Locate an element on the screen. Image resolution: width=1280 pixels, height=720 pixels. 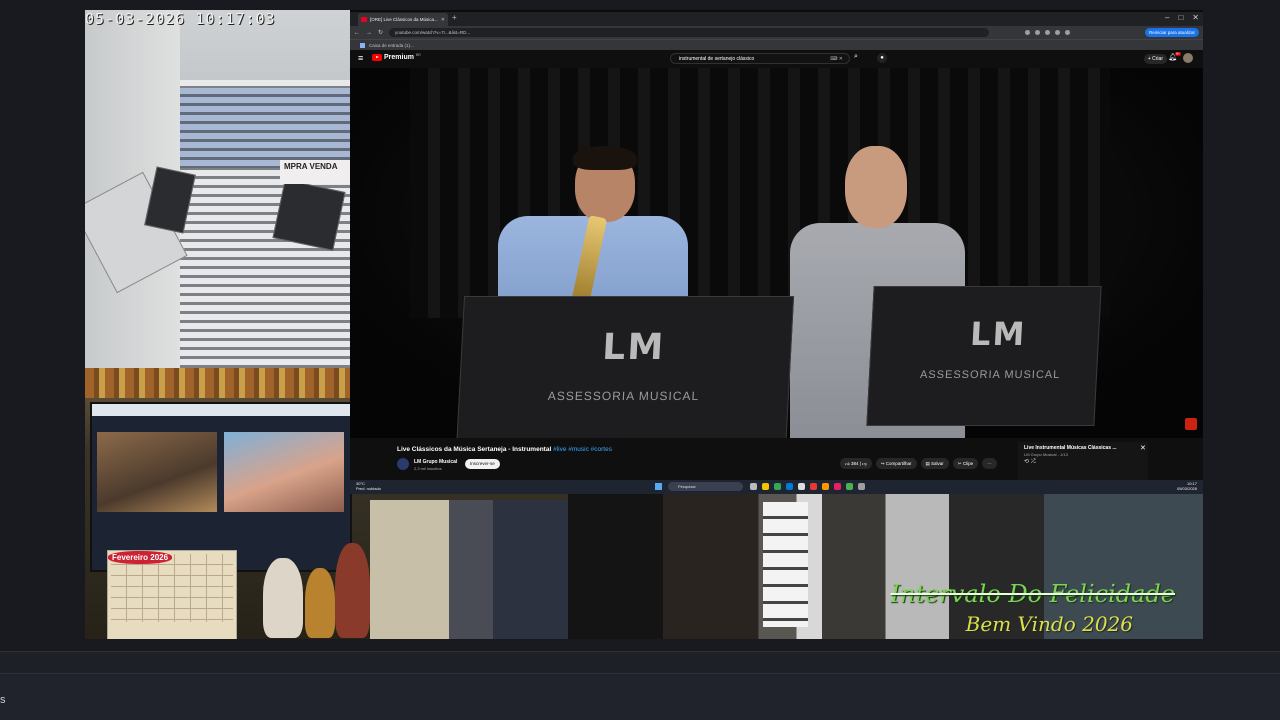
close-window-icon: ✕ is located at coordinates (1195, 17).